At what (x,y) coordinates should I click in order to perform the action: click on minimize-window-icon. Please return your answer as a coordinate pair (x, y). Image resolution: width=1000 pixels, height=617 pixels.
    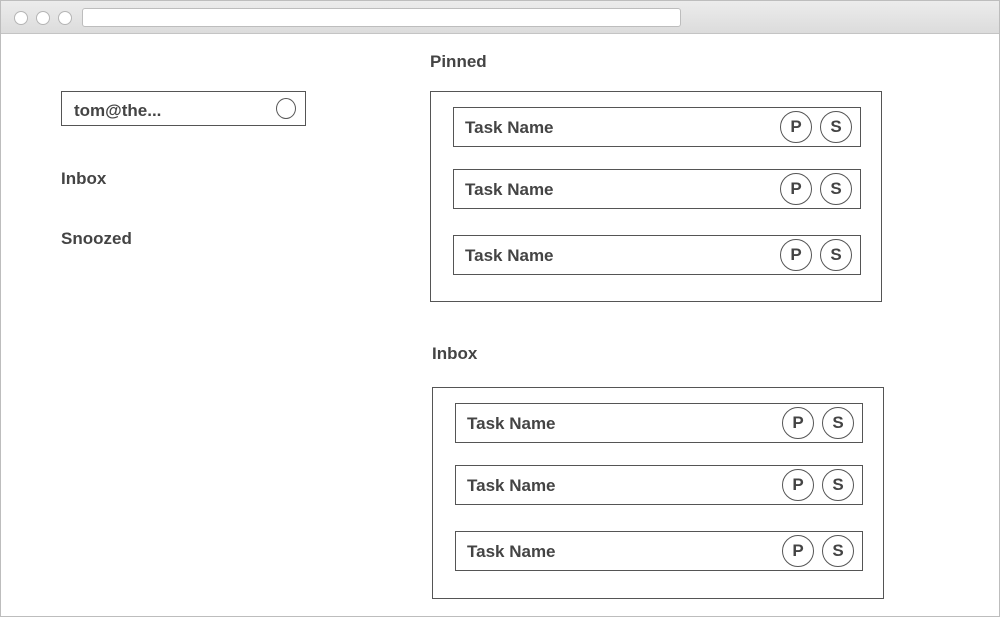
    Looking at the image, I should click on (43, 18).